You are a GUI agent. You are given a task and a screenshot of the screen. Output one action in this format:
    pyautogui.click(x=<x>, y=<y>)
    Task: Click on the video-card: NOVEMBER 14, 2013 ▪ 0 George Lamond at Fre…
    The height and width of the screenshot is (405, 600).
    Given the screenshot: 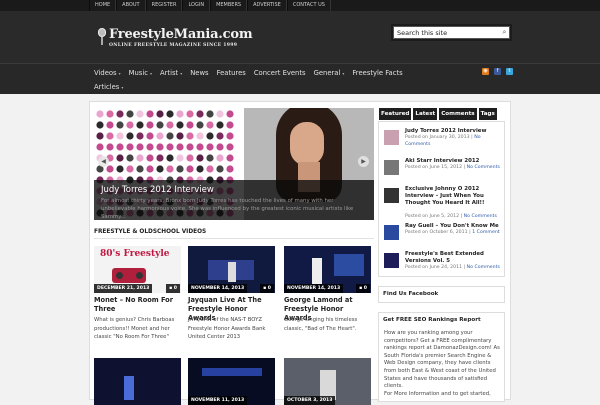 What is the action you would take?
    pyautogui.click(x=327, y=298)
    